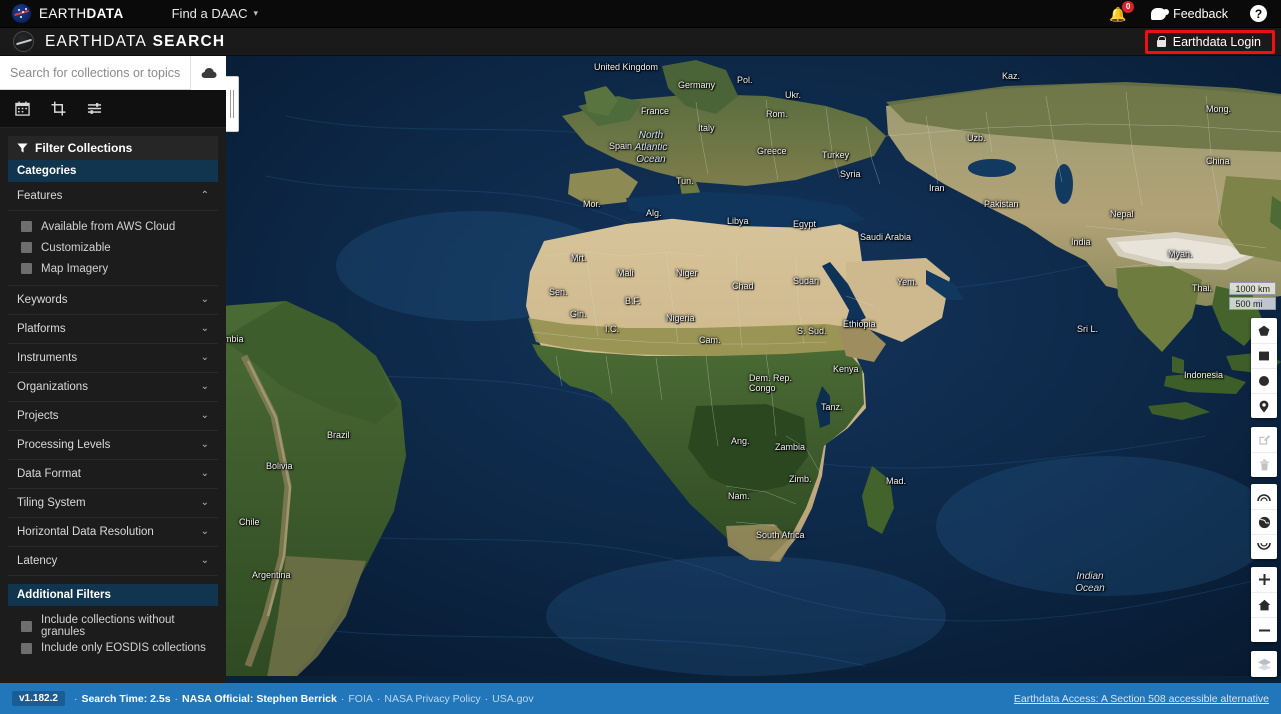 Image resolution: width=1281 pixels, height=714 pixels. I want to click on chevron-up-icon: ⌃, so click(204, 195).